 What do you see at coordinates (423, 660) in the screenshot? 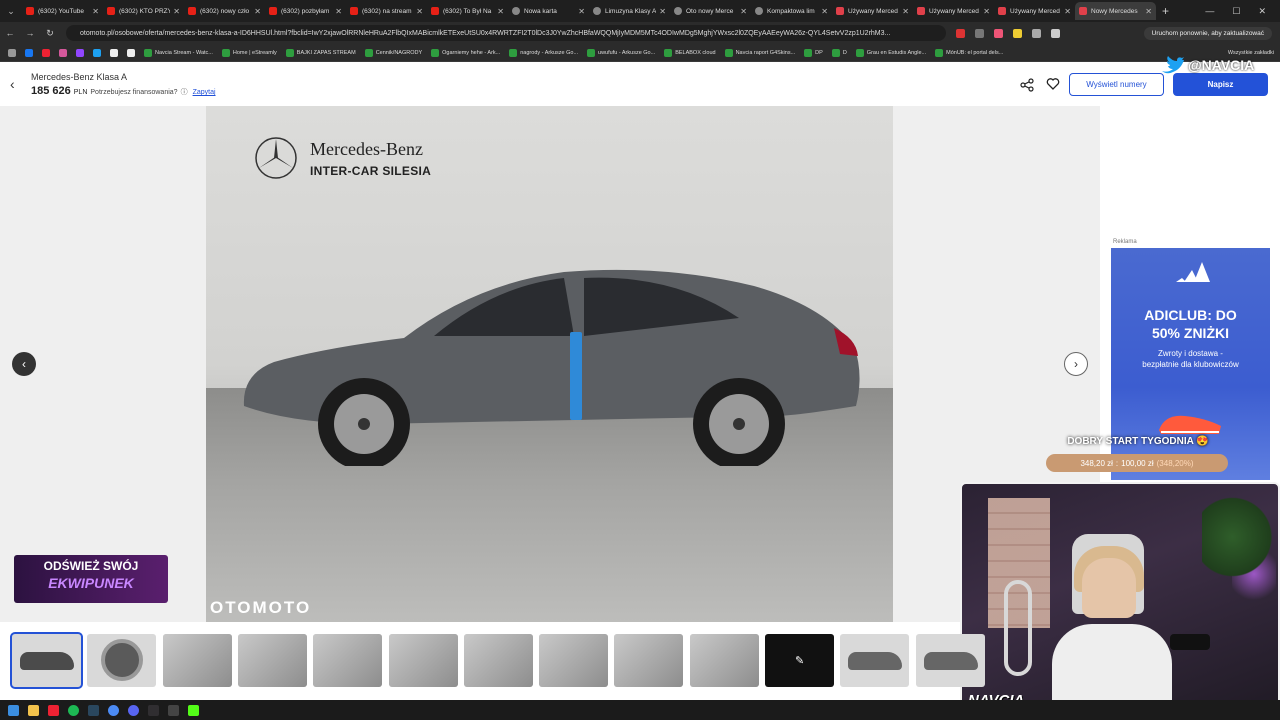
I see `thumbnail-dashboard` at bounding box center [423, 660].